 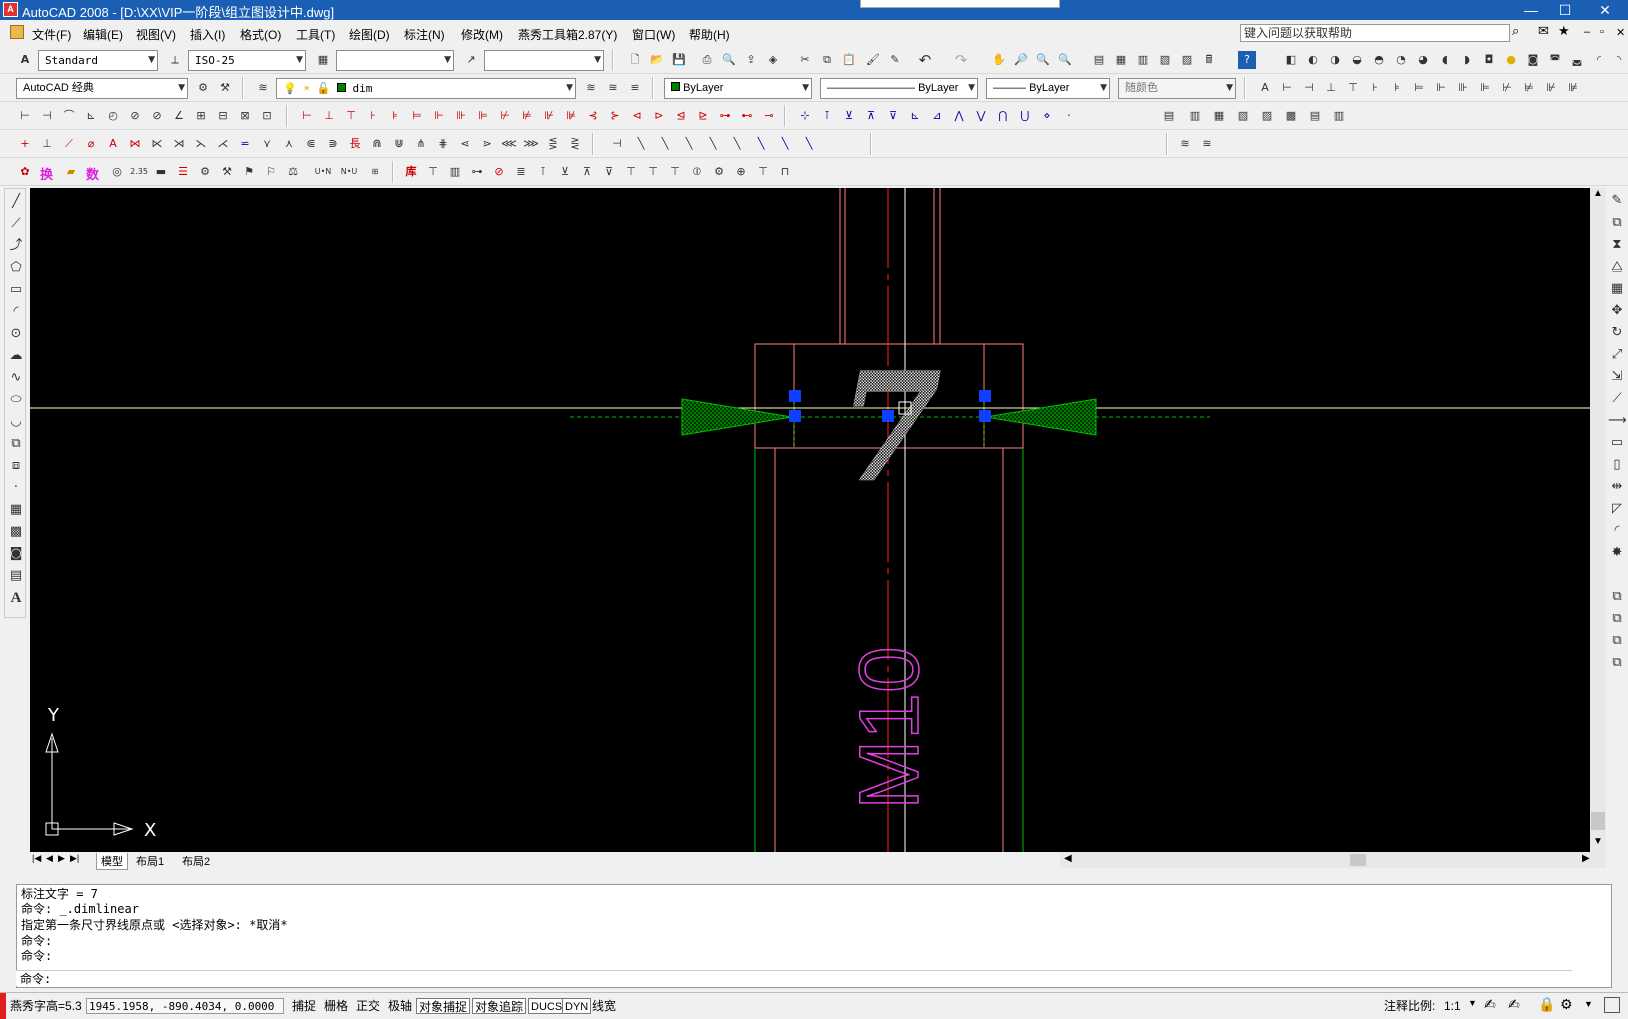 I want to click on help-search-input: 键入问题以获取帮助, so click(x=1375, y=33).